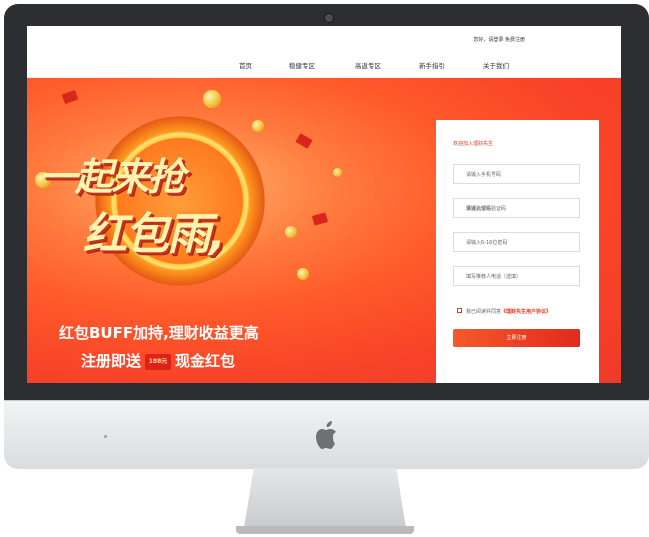  I want to click on banner-subline-2: 注册即送 188元 现金红包, so click(158, 360).